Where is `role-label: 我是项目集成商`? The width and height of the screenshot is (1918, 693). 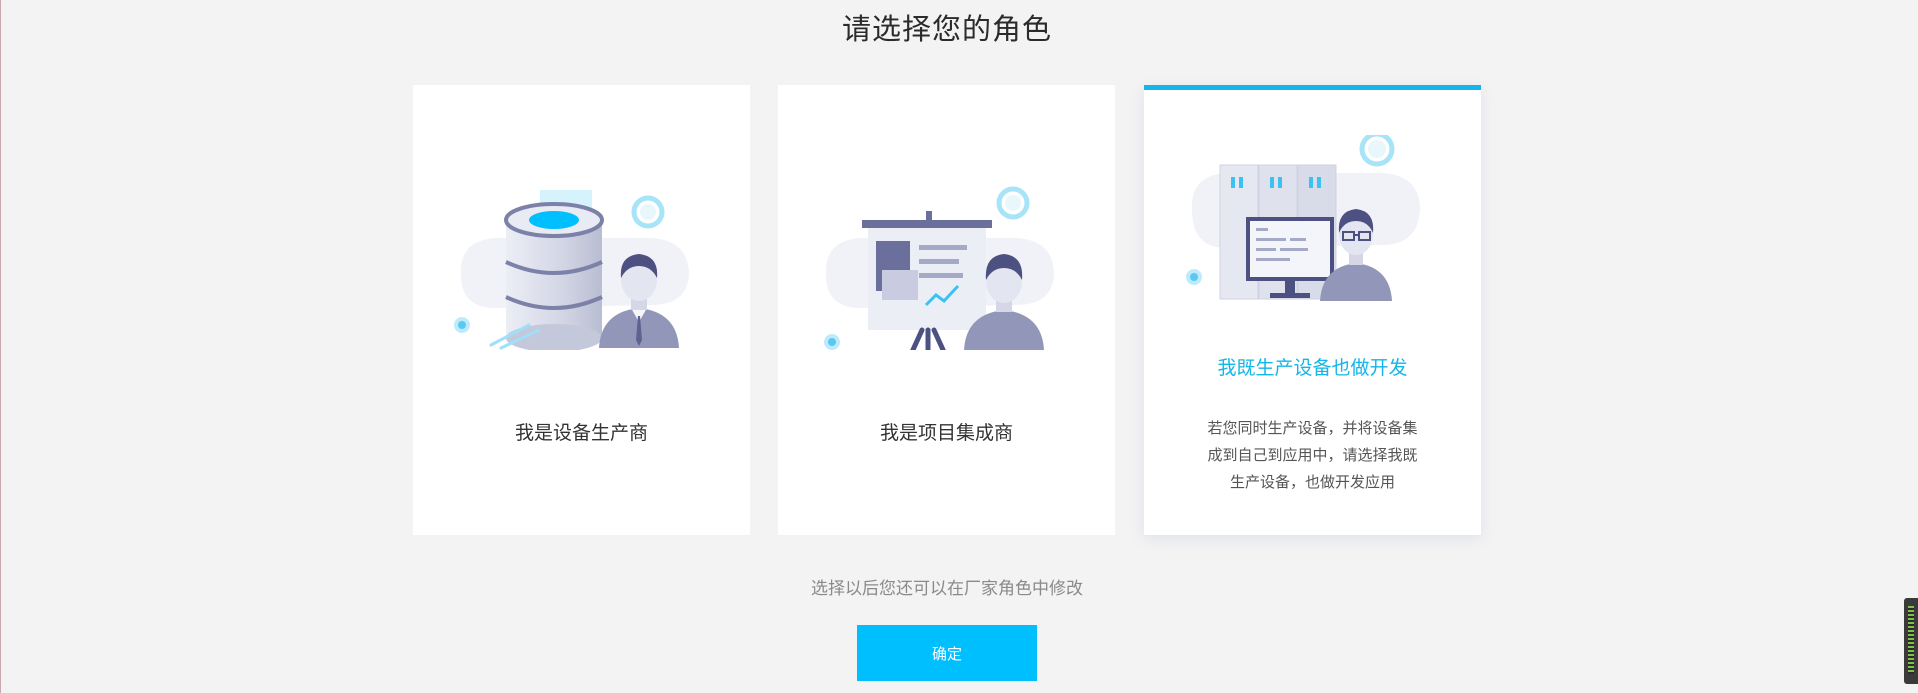
role-label: 我是项目集成商 is located at coordinates (946, 433).